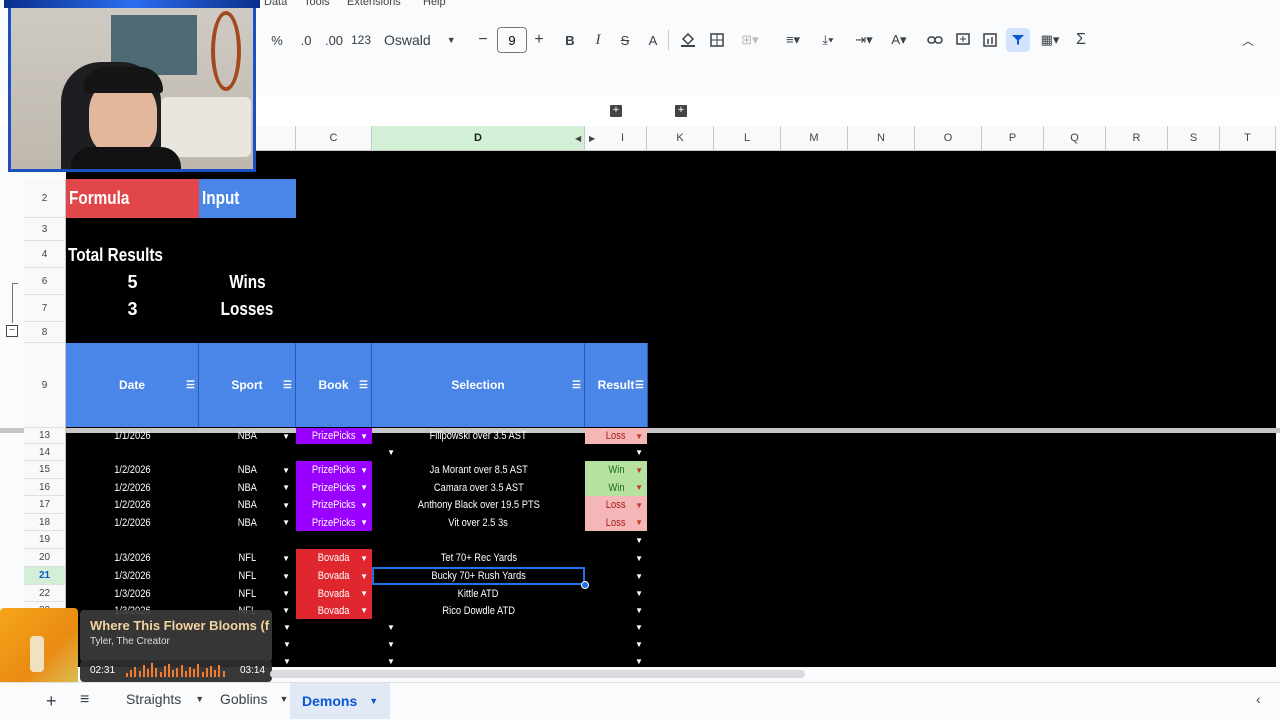 The width and height of the screenshot is (1280, 720). I want to click on selection-cell: Anthony Black over 19.5 PTS, so click(478, 505).